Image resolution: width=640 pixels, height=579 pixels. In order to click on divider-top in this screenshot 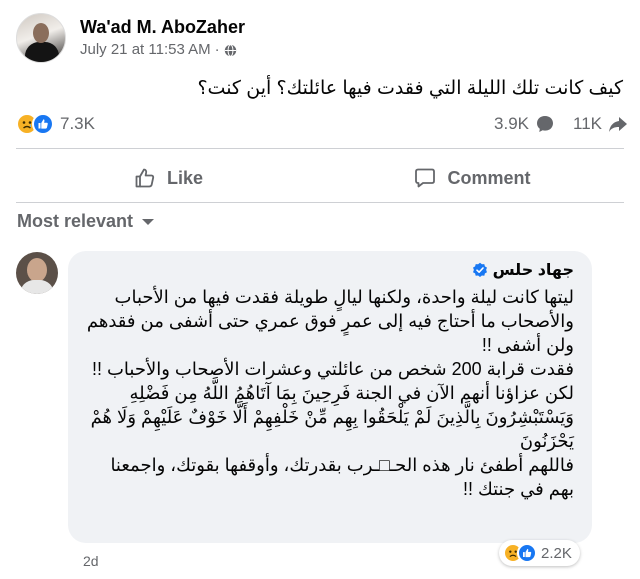, I will do `click(320, 148)`.